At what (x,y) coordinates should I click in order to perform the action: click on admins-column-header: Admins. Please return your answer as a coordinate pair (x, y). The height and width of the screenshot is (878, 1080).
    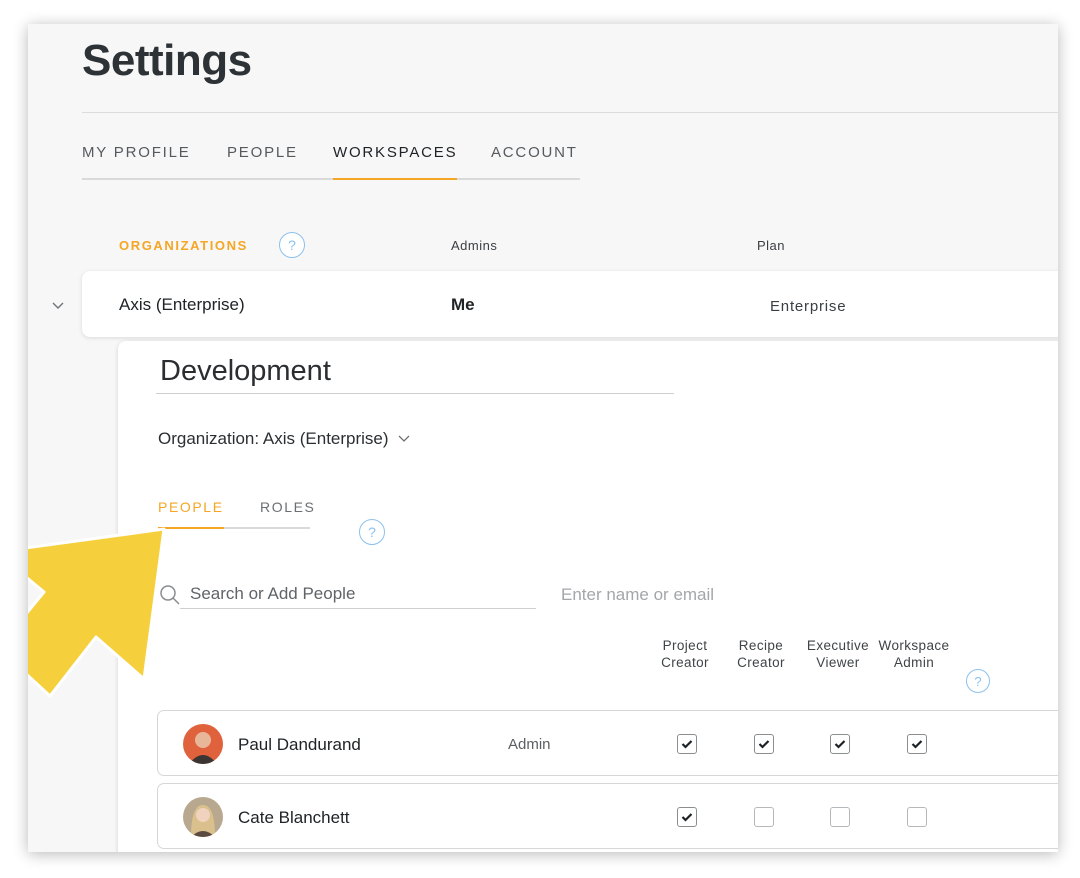
    Looking at the image, I should click on (474, 245).